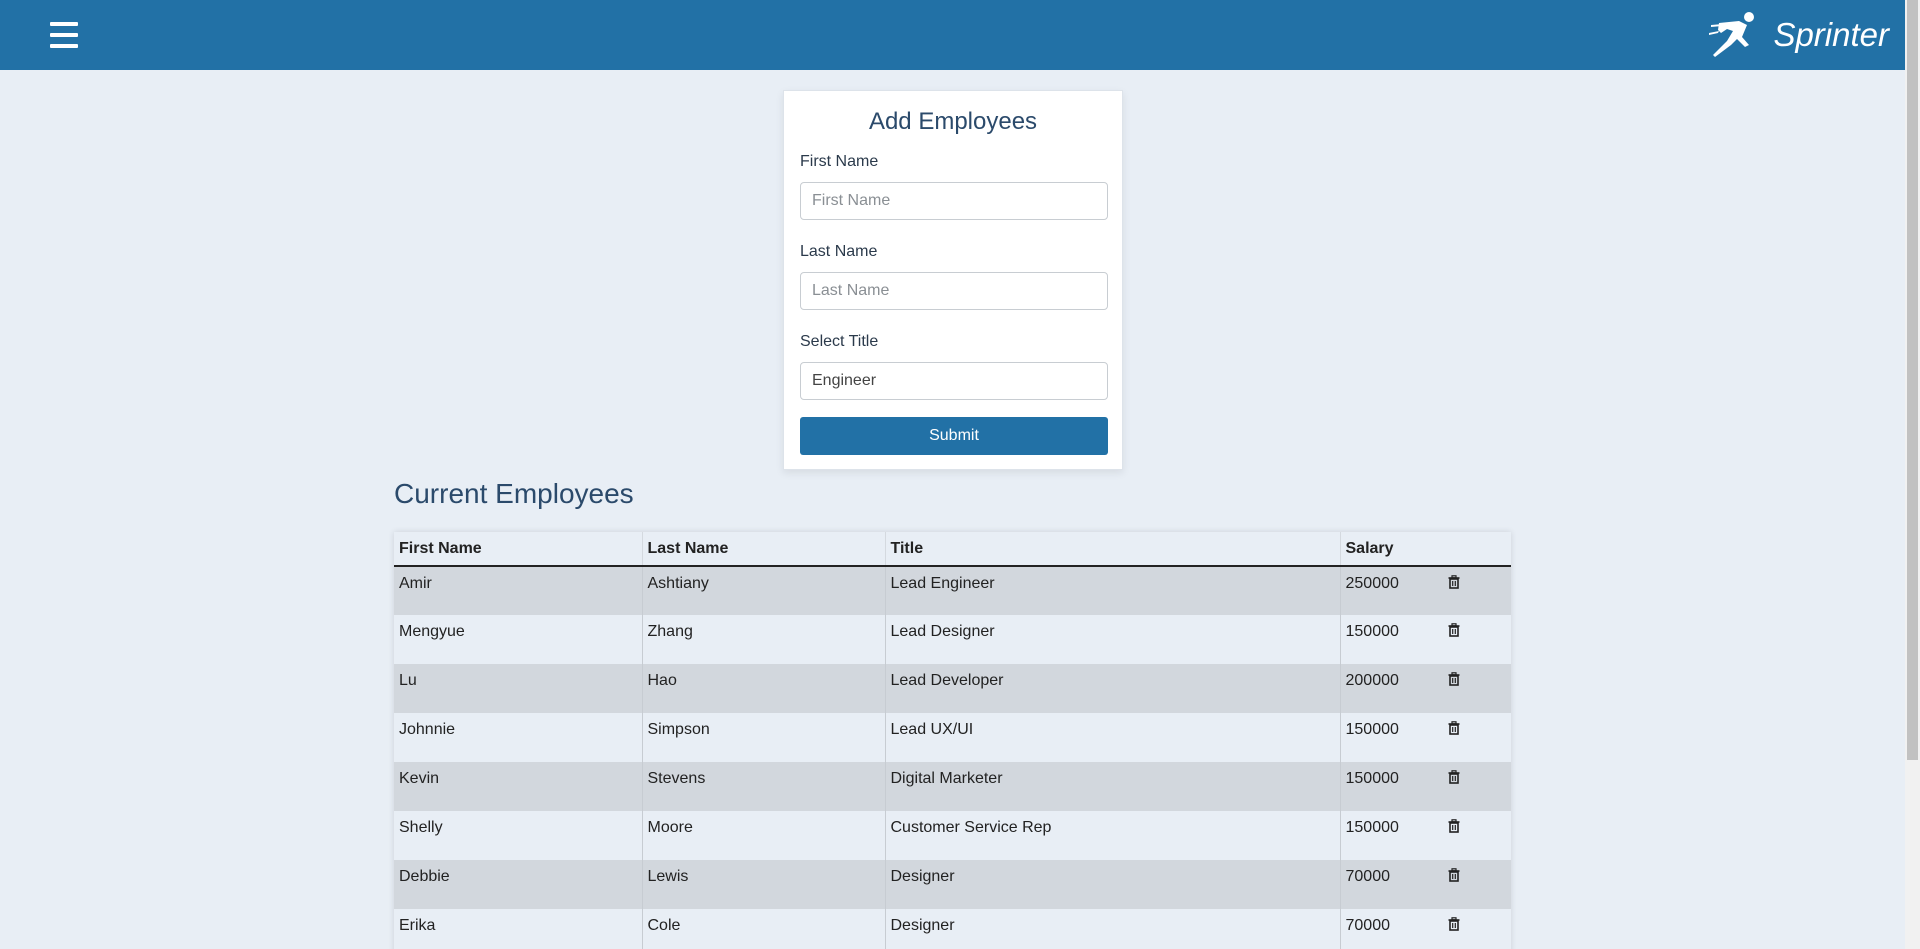  Describe the element at coordinates (839, 341) in the screenshot. I see `select-title-label: Select Title` at that location.